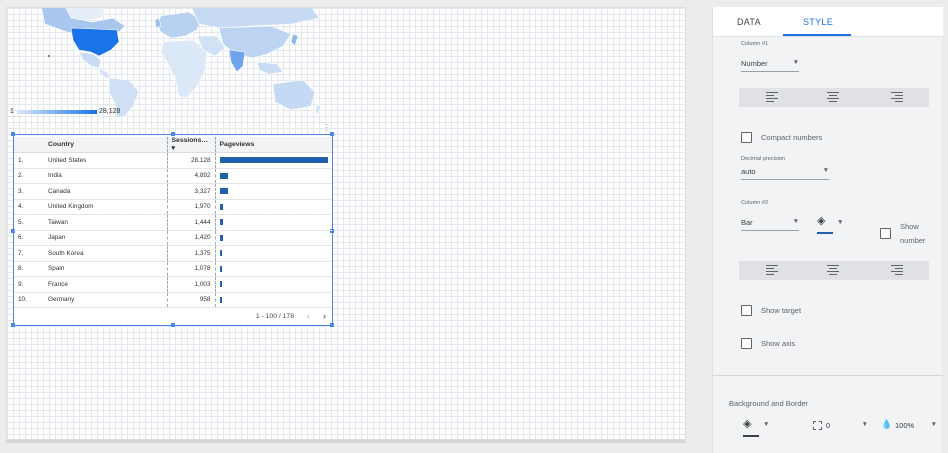  Describe the element at coordinates (191, 145) in the screenshot. I see `header-sessions: Sessions…▾` at that location.